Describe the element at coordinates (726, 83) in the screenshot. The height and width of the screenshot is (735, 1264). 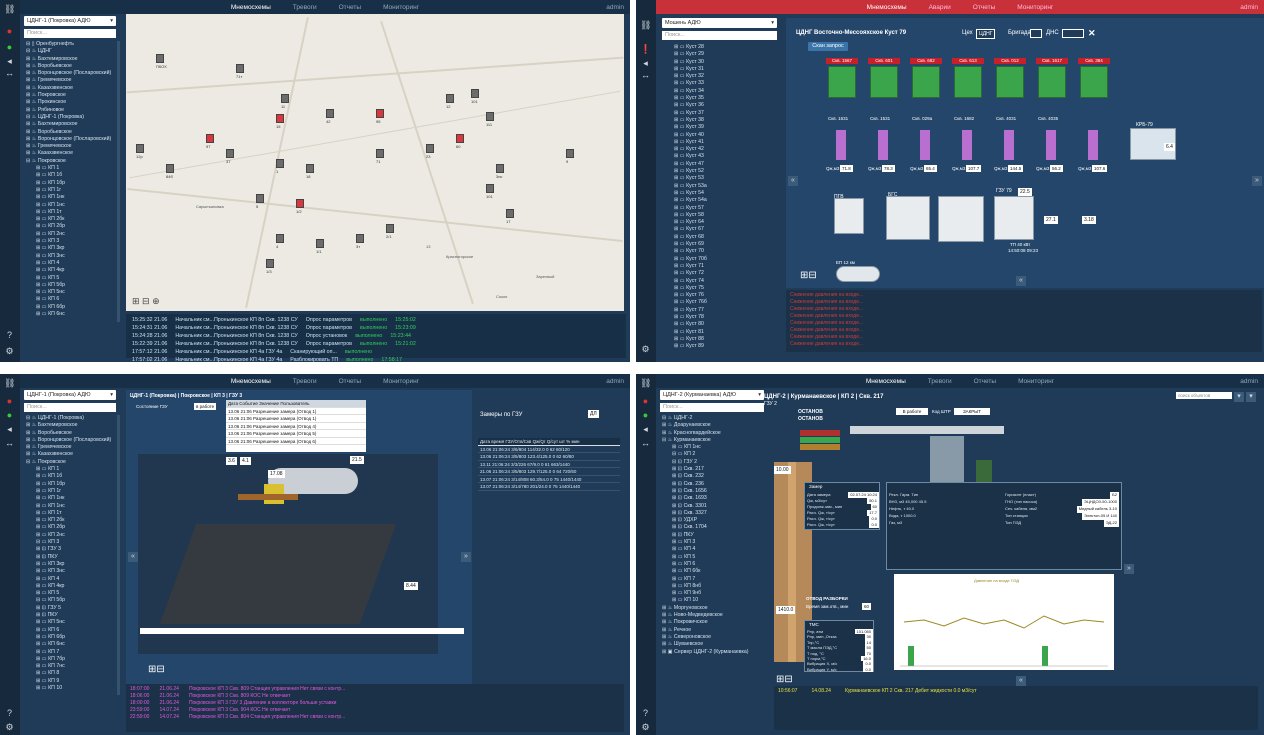
I see `tree-item: ⊞ ▭ Куст 33` at that location.